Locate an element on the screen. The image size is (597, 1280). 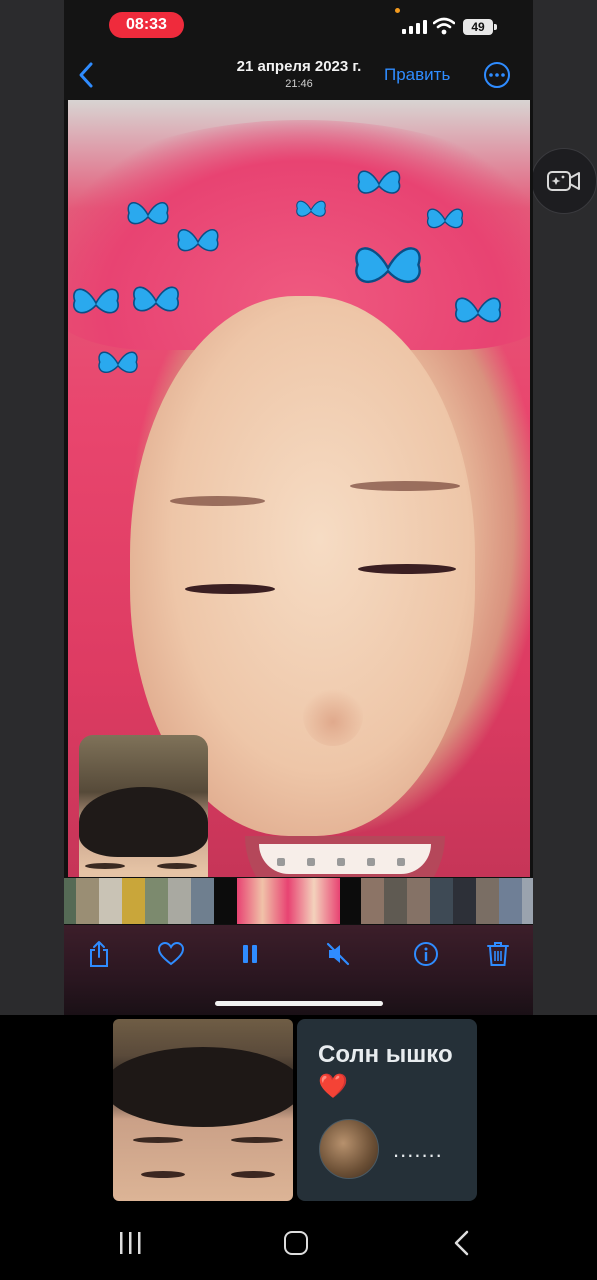
pause-icon is located at coordinates (250, 954).